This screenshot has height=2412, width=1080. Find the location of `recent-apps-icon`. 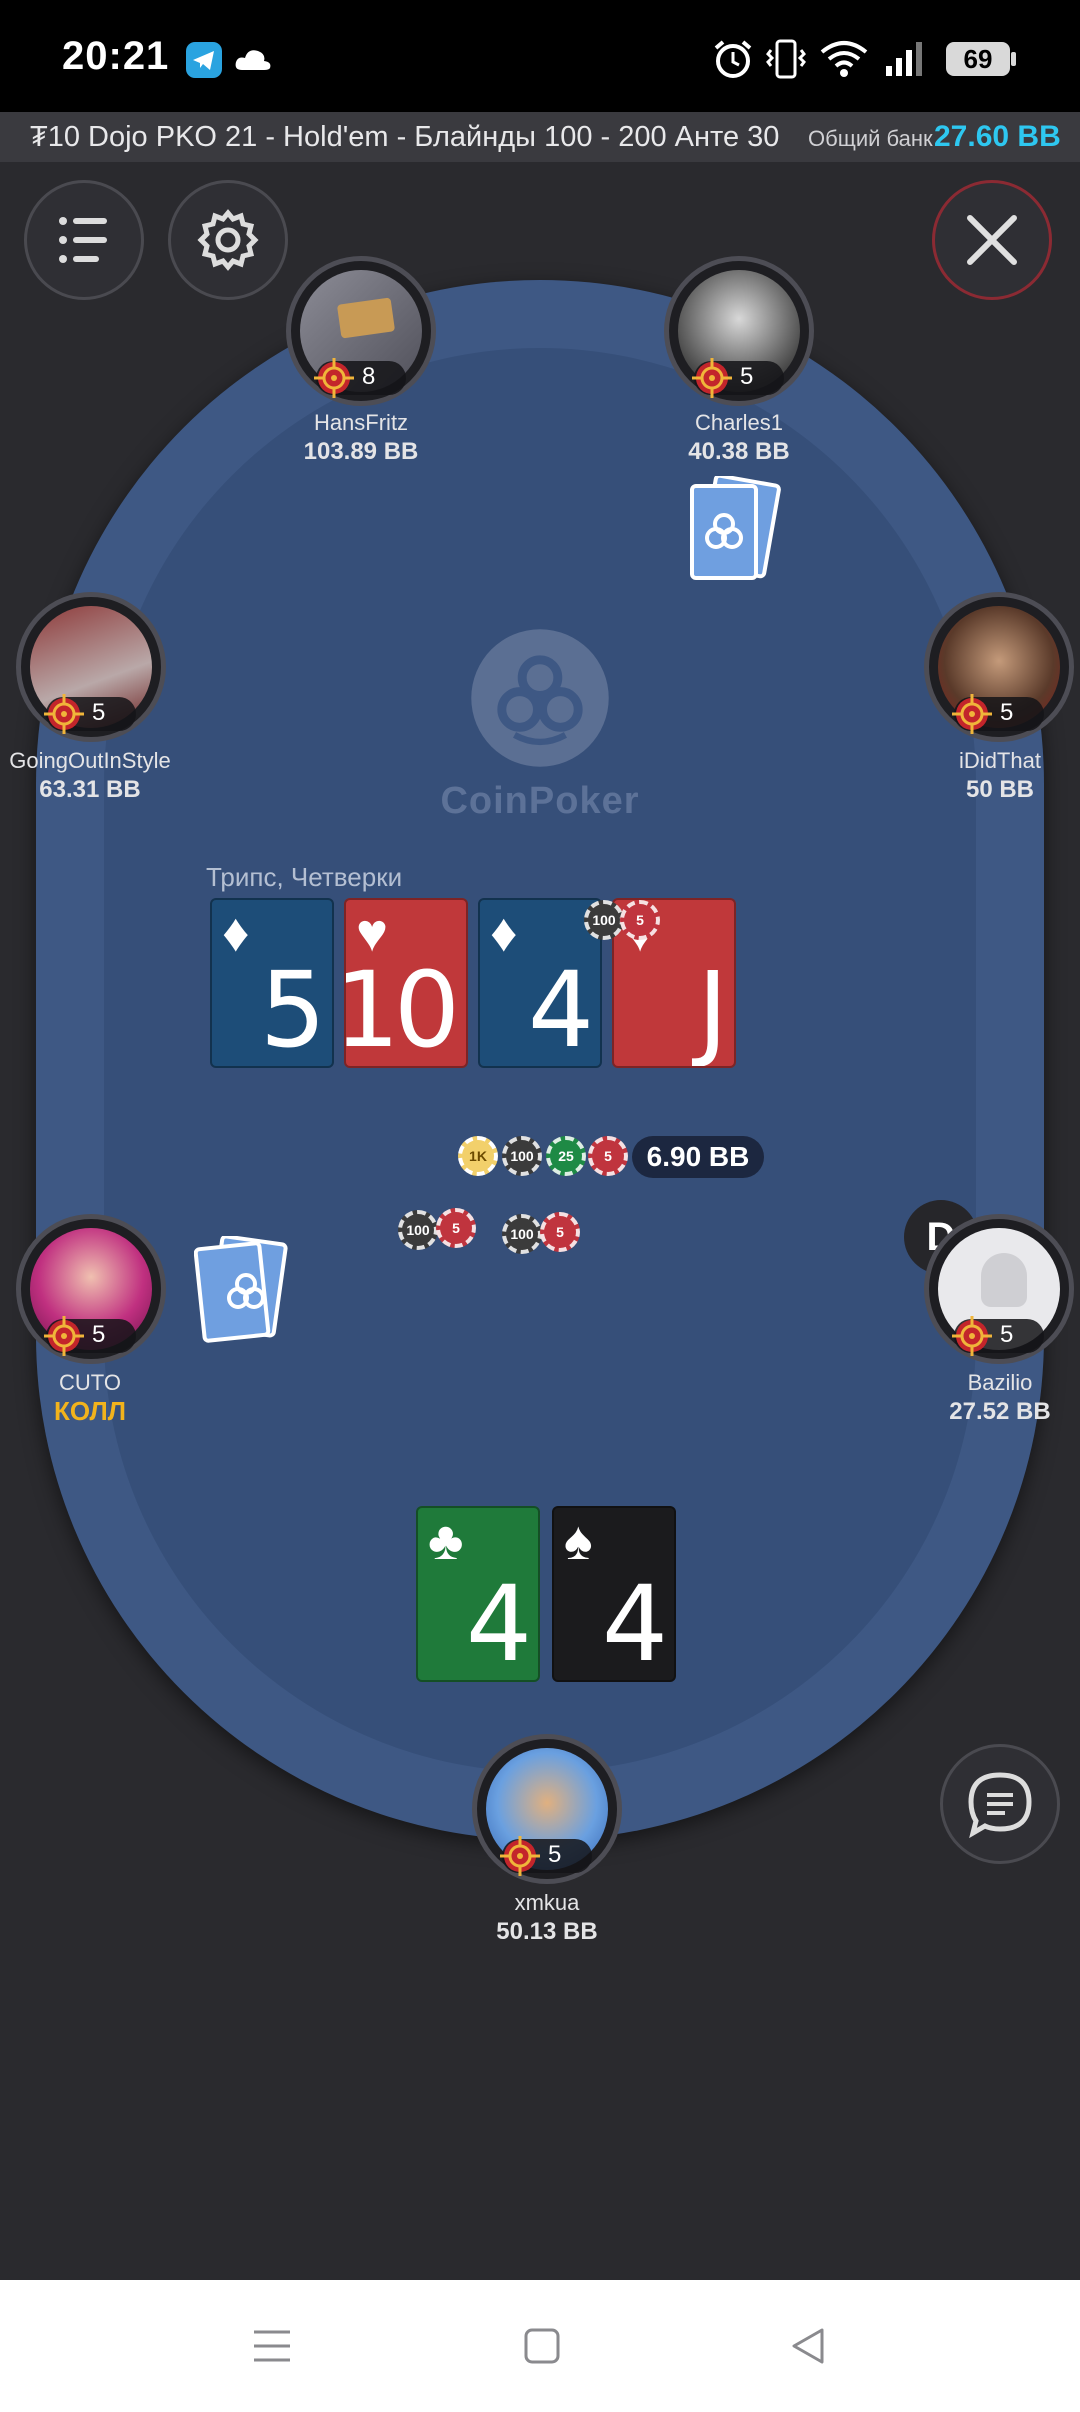

recent-apps-icon is located at coordinates (272, 2346).